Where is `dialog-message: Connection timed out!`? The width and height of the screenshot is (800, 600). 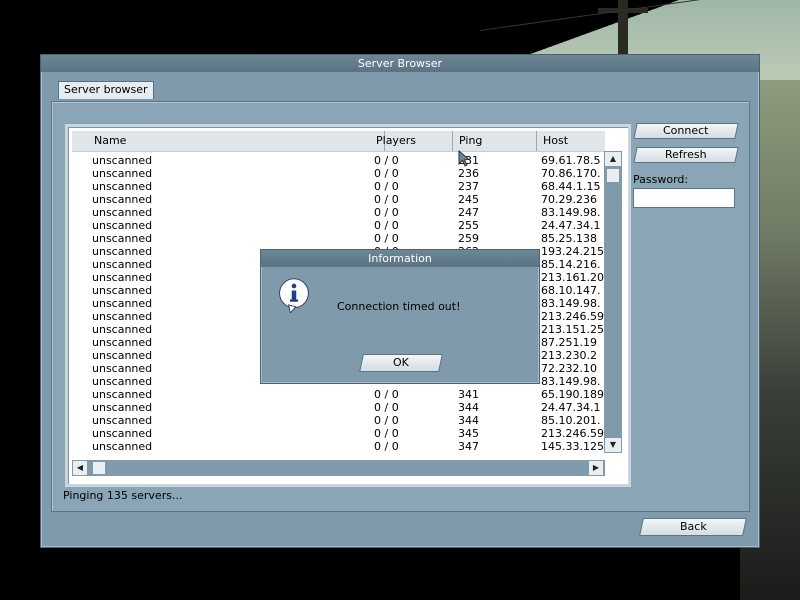 dialog-message: Connection timed out! is located at coordinates (399, 306).